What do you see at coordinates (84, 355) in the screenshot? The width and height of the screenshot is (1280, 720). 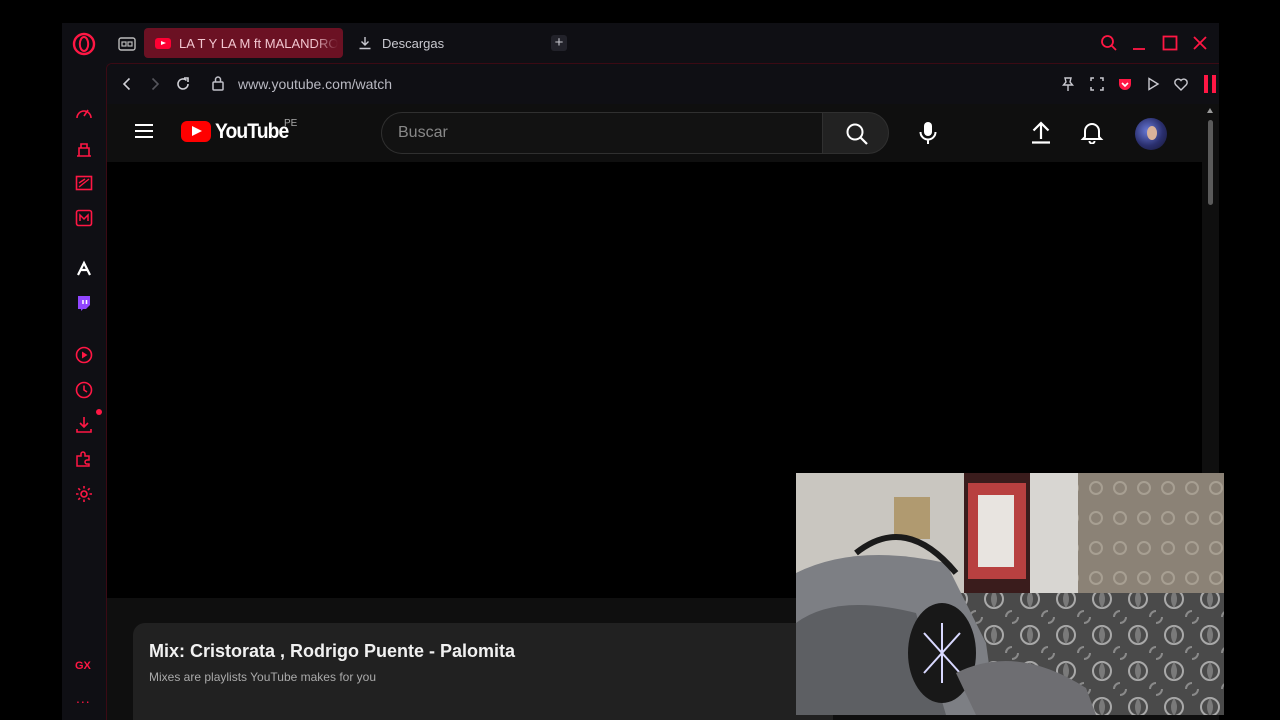 I see `player-icon` at bounding box center [84, 355].